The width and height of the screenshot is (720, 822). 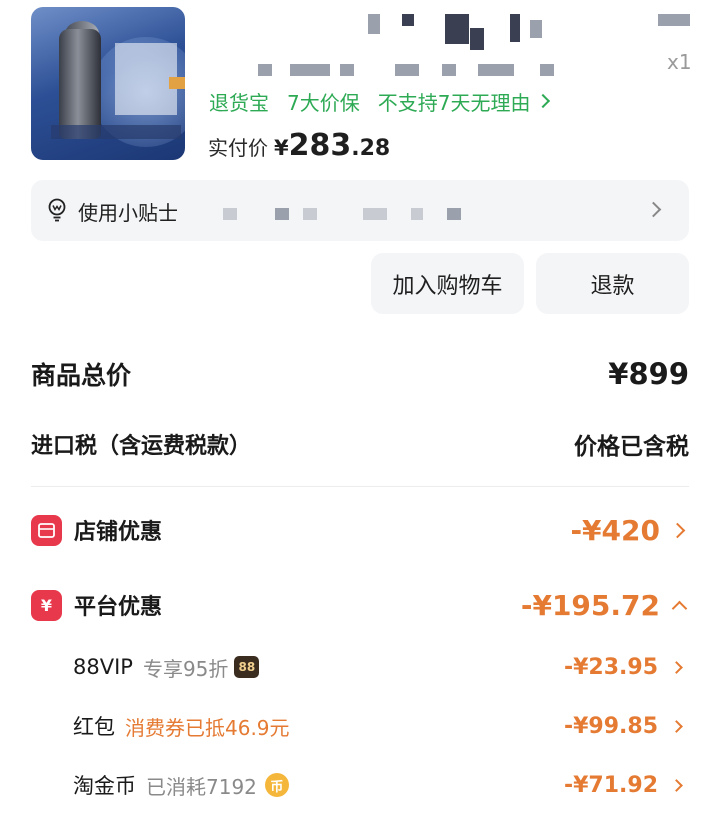 I want to click on platform-discount-row: ¥ 平台优惠 -¥195.72, so click(x=360, y=605).